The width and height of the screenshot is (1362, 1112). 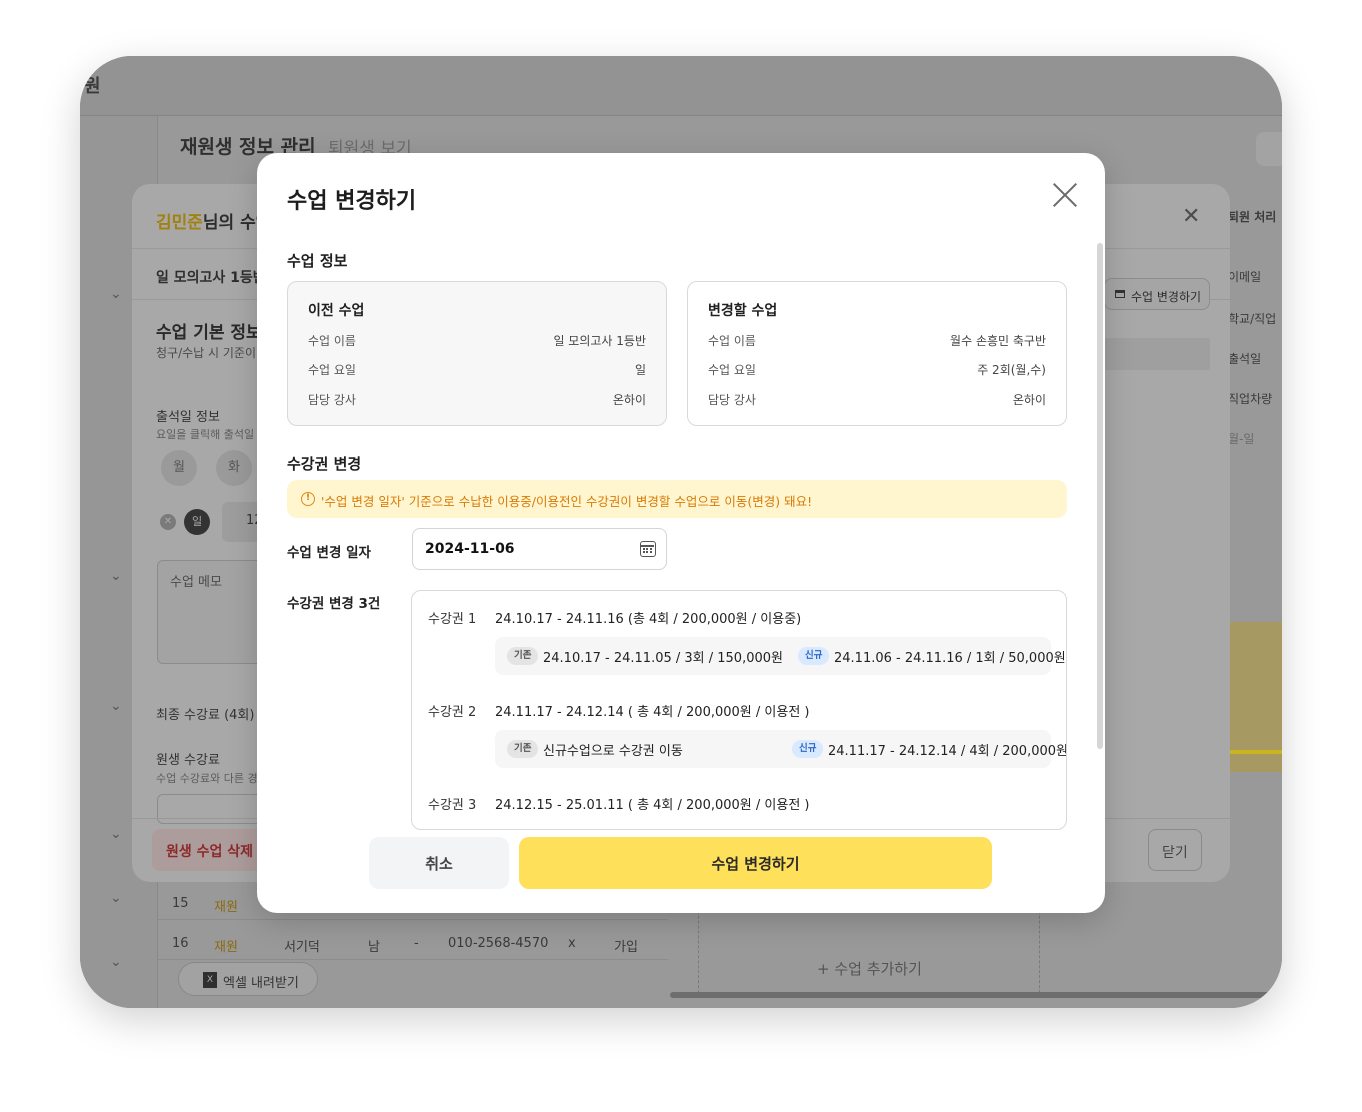 What do you see at coordinates (1175, 850) in the screenshot?
I see `close-button: 닫기` at bounding box center [1175, 850].